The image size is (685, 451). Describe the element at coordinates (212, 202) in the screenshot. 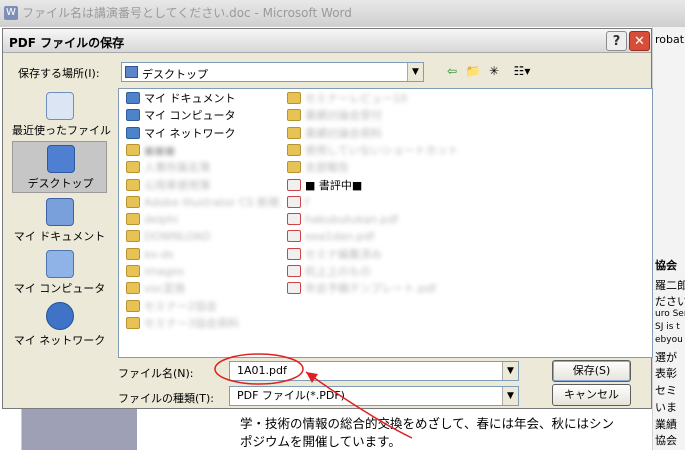

I see `file-item-label: Adobe Illustrator CS 新規` at that location.